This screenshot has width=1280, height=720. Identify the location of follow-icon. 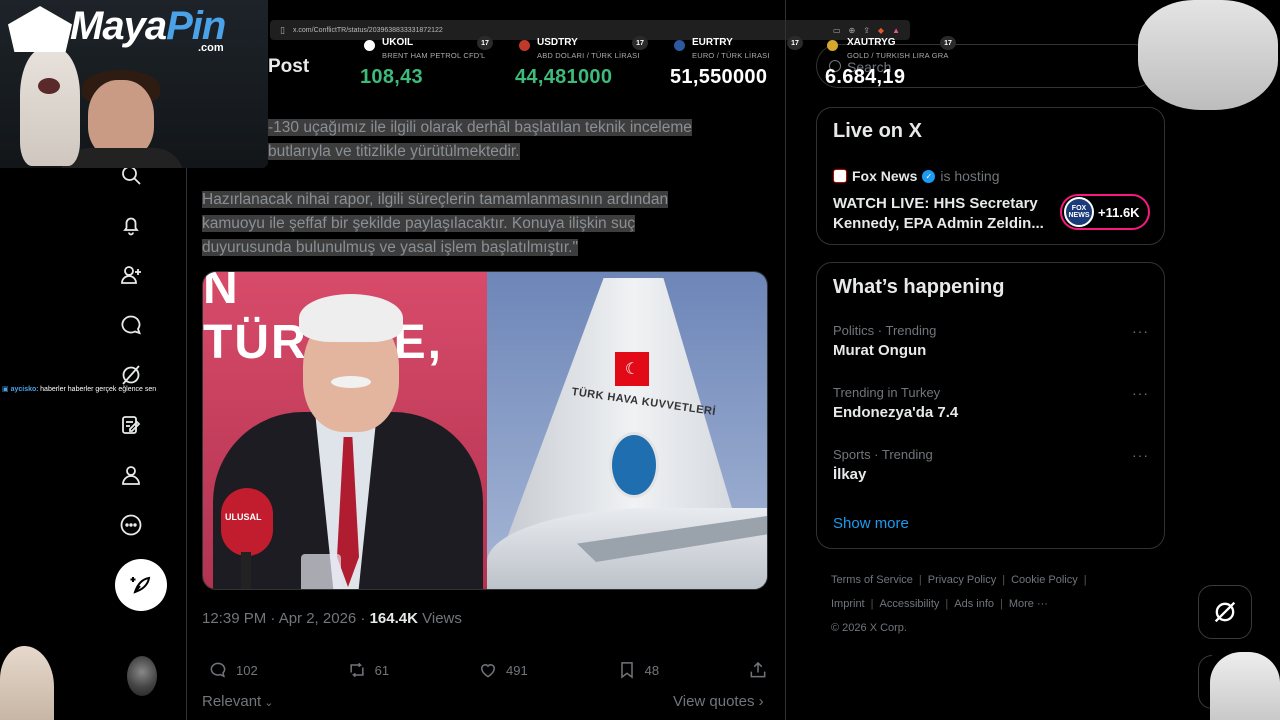
(131, 275).